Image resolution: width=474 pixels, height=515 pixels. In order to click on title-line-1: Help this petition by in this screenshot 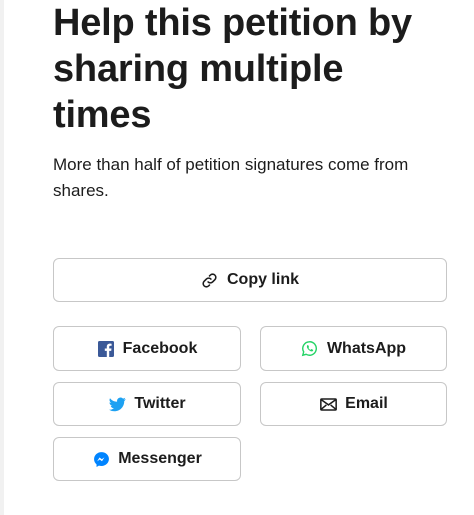, I will do `click(232, 23)`.